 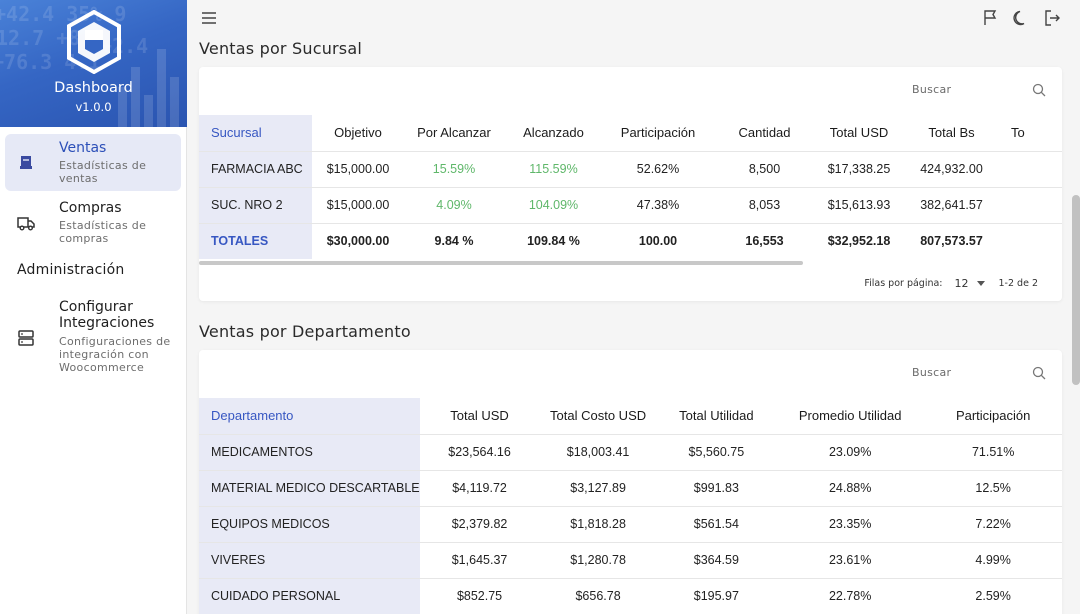 What do you see at coordinates (990, 18) in the screenshot?
I see `flag-icon` at bounding box center [990, 18].